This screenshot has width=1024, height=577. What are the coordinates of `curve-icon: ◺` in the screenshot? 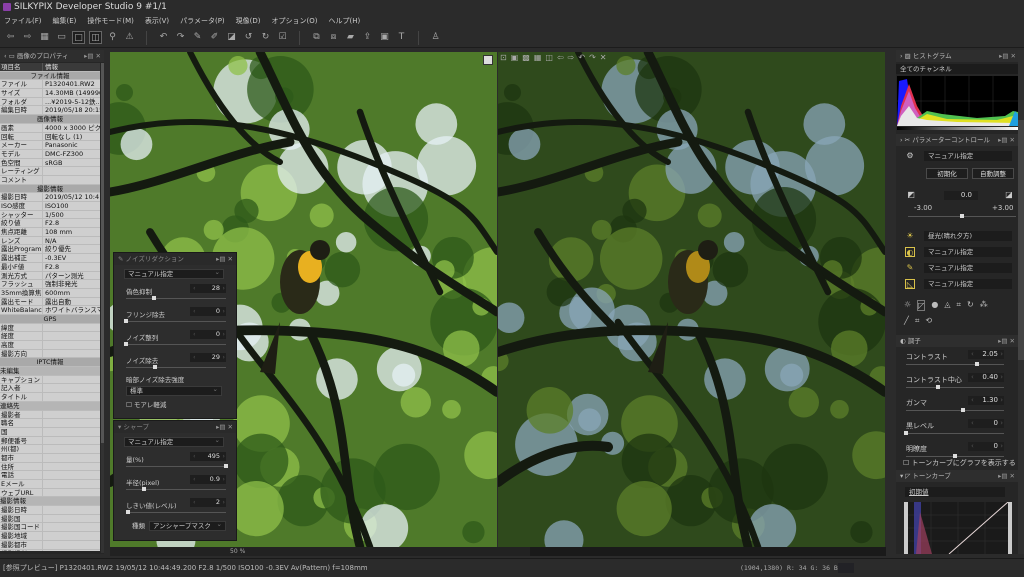 It's located at (910, 284).